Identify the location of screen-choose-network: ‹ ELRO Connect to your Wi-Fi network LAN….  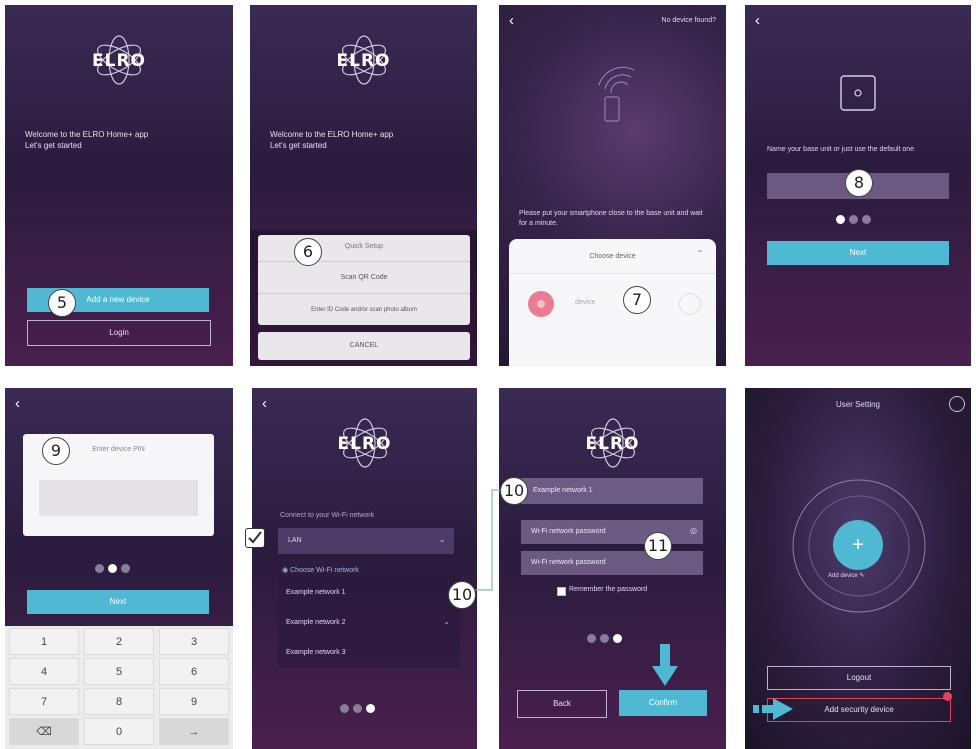
(364, 568).